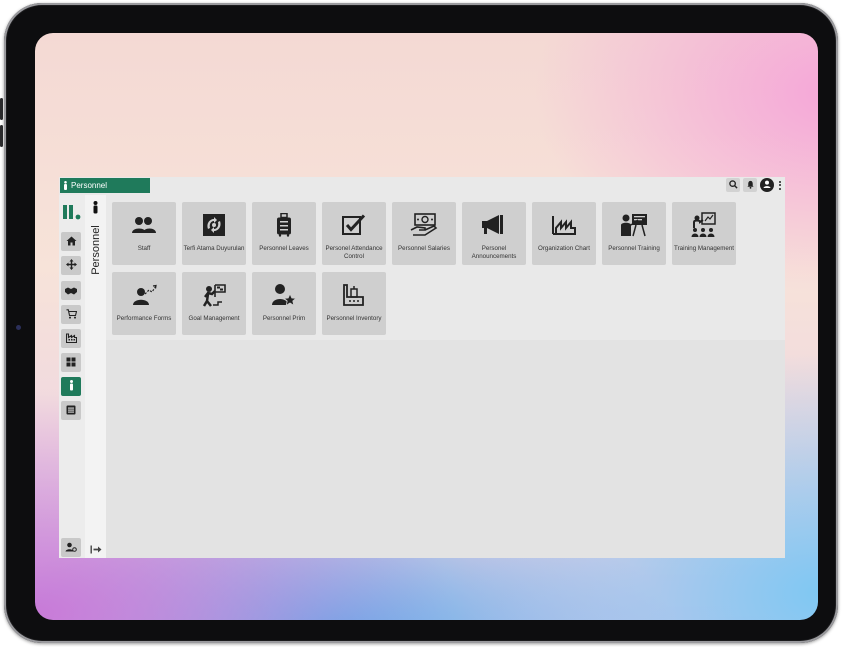  Describe the element at coordinates (634, 248) in the screenshot. I see `tile-label: Personnel Training` at that location.